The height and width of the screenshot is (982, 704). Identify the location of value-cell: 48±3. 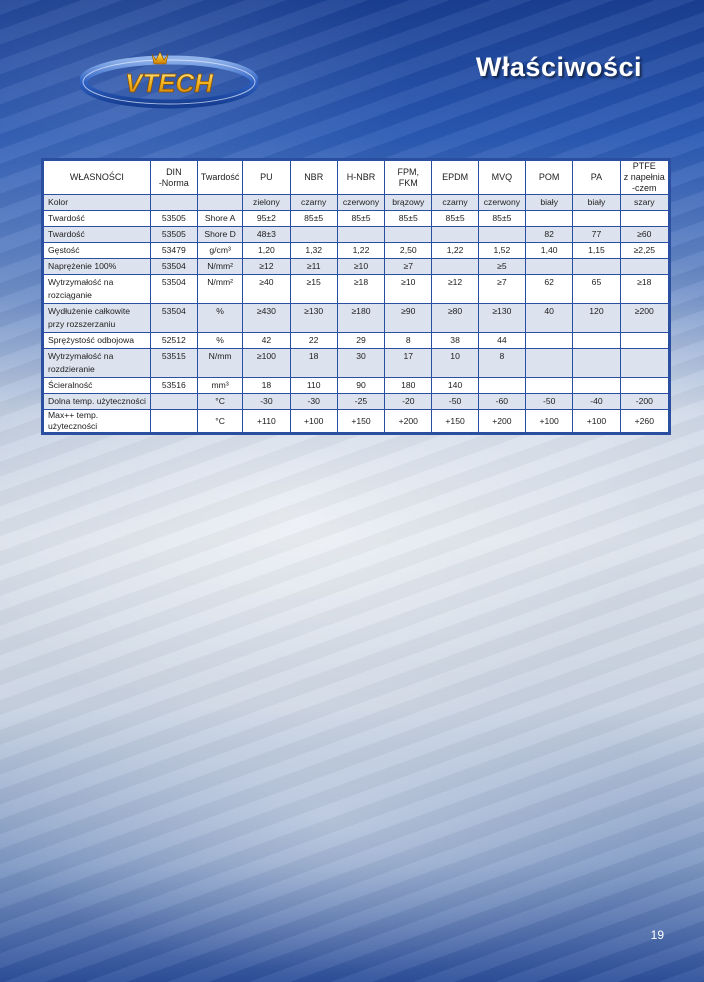
(266, 234).